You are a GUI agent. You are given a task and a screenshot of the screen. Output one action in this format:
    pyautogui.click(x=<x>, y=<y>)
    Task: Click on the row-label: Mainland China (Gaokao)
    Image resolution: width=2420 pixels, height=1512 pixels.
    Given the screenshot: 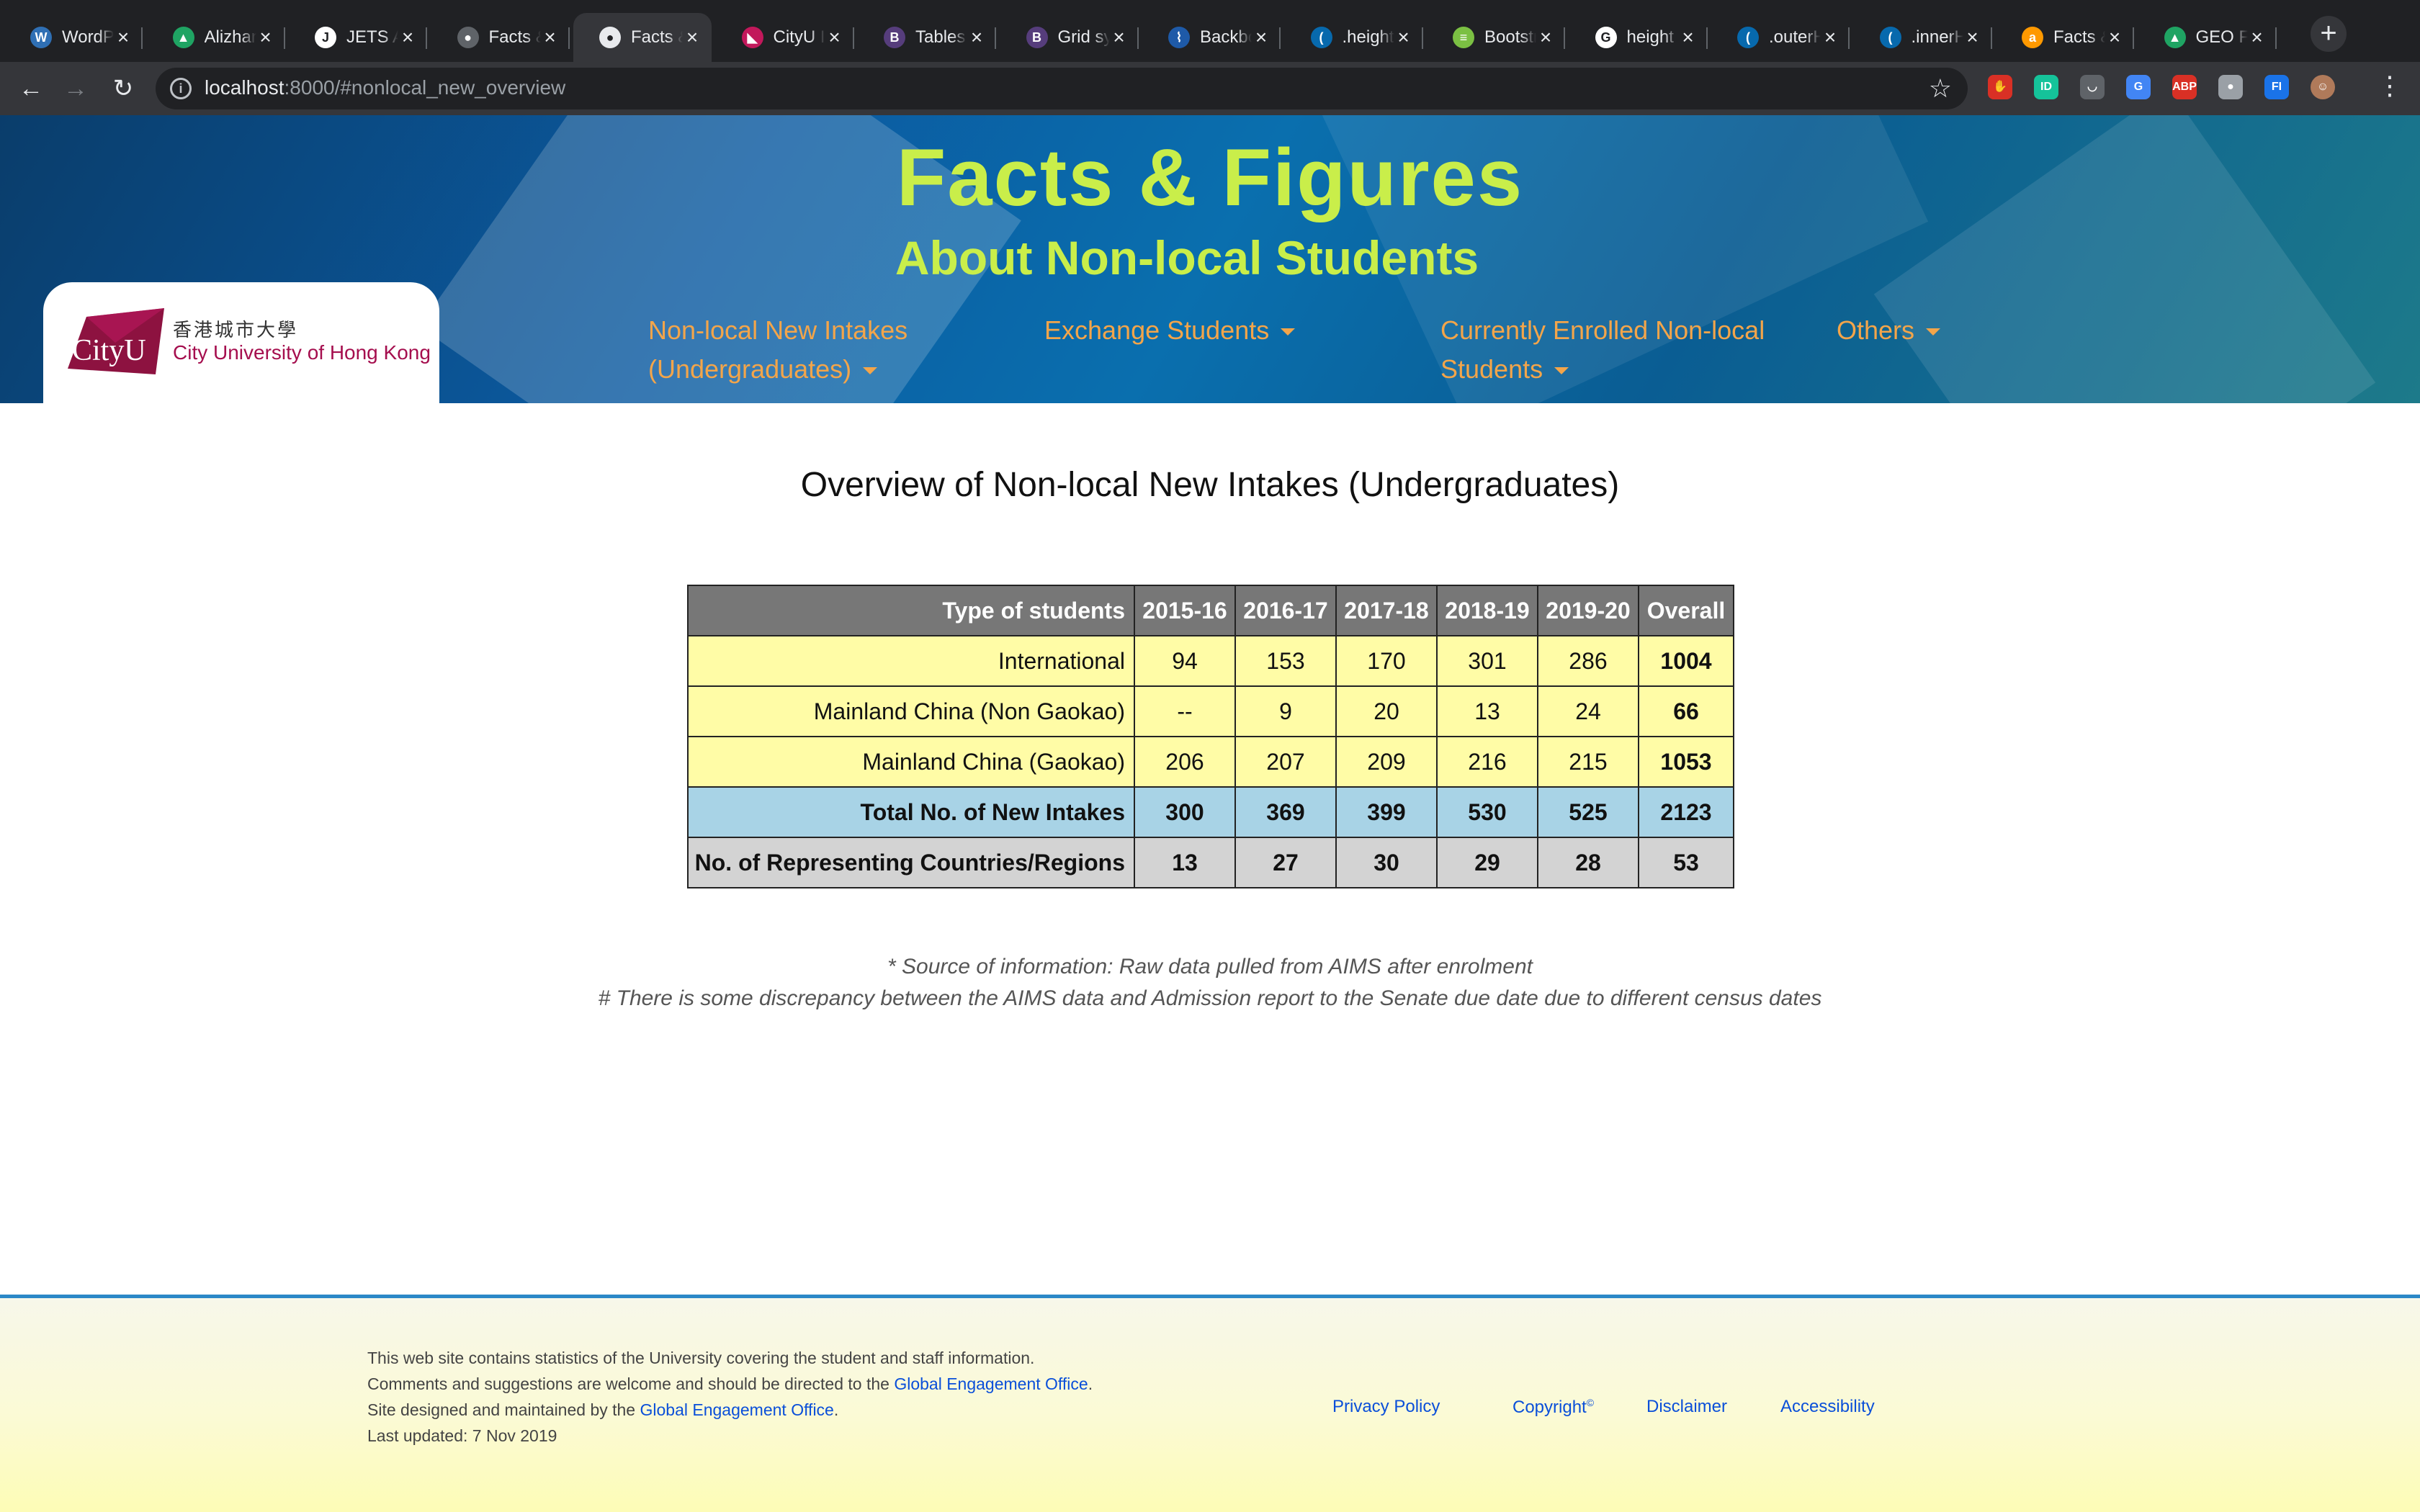 What is the action you would take?
    pyautogui.click(x=911, y=762)
    